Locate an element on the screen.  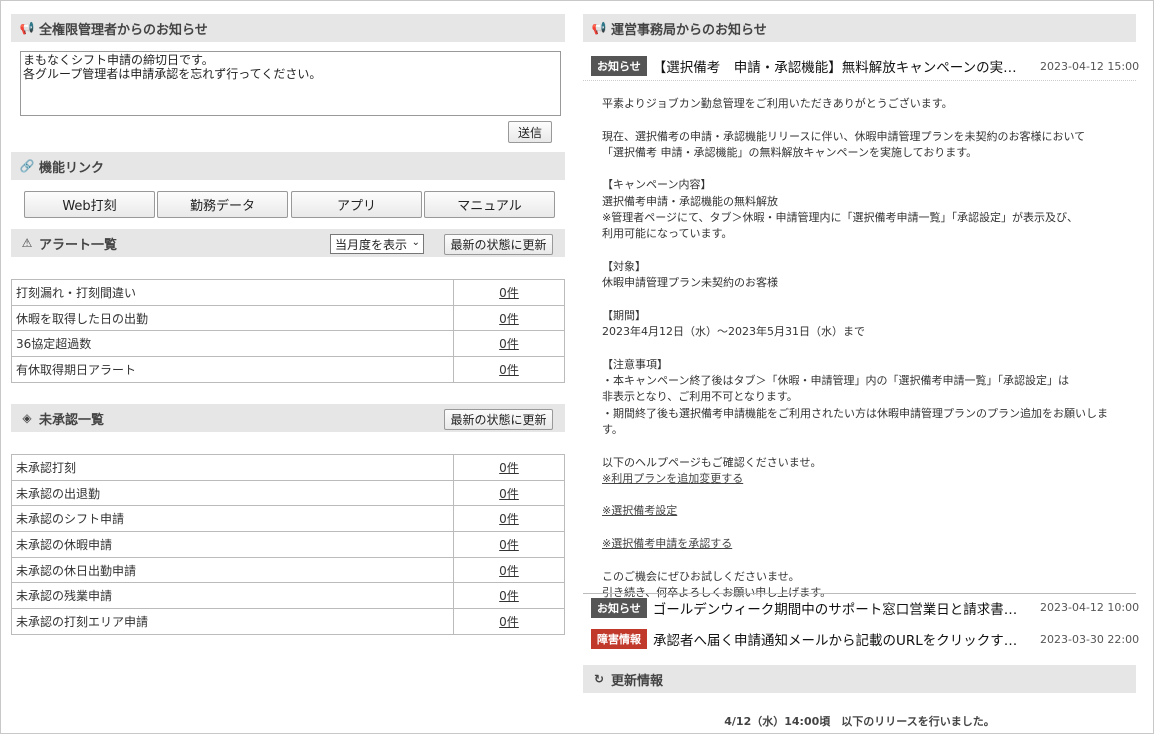
help-link-approve: ※選択備考申請を承認する is located at coordinates (864, 544).